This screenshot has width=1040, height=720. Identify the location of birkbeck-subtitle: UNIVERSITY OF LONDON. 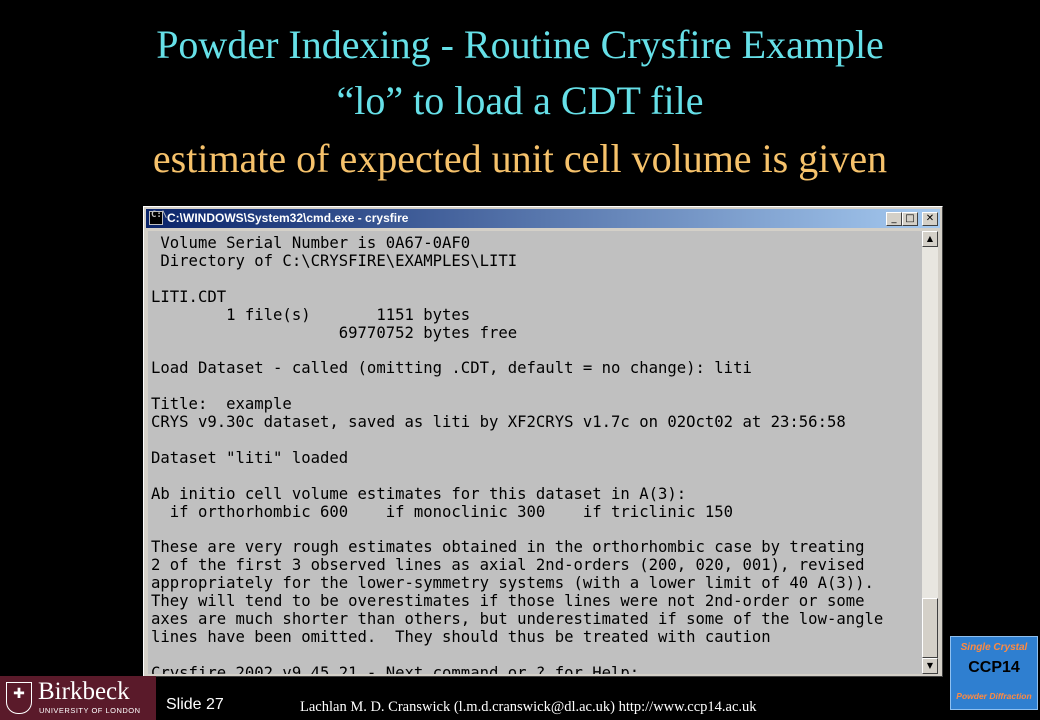
(90, 710).